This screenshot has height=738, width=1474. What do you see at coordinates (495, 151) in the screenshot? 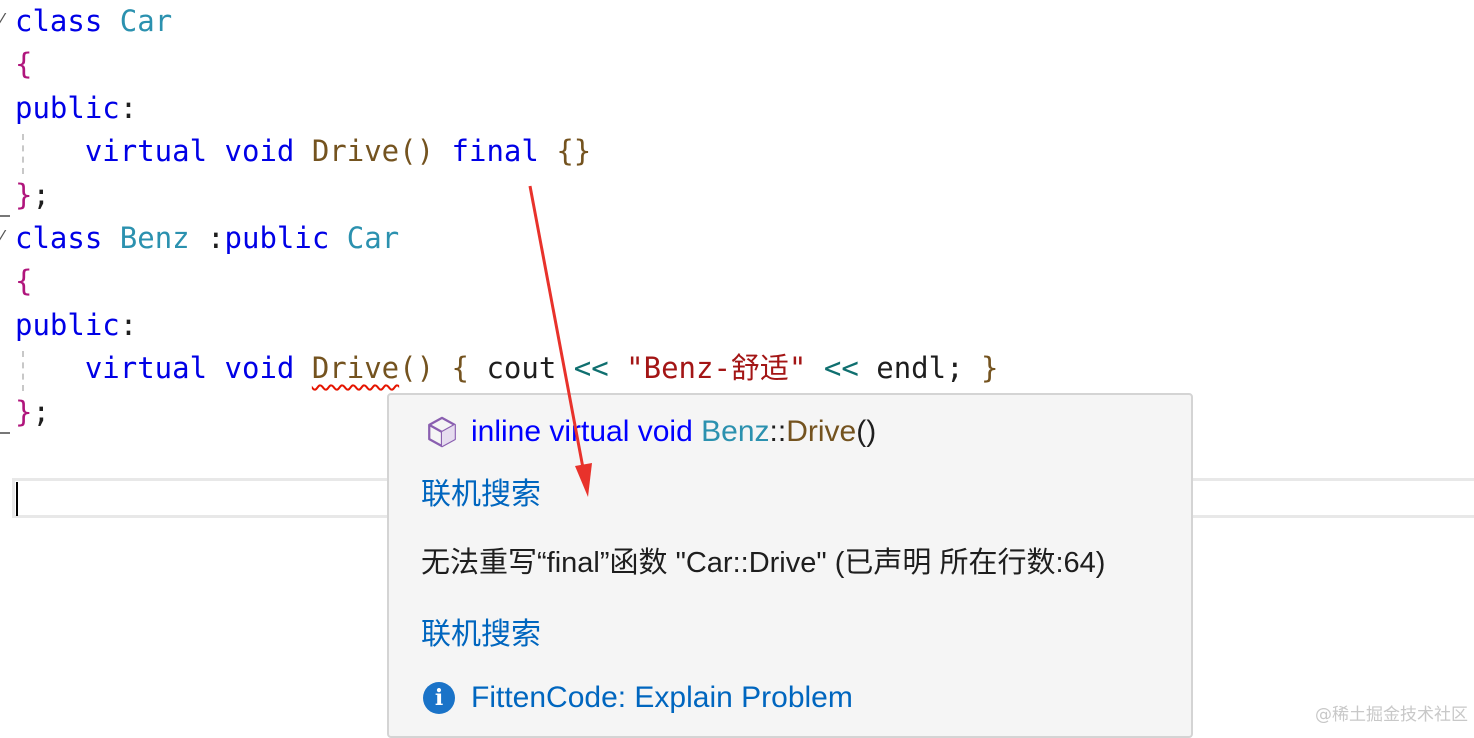
I see `code-token: final` at bounding box center [495, 151].